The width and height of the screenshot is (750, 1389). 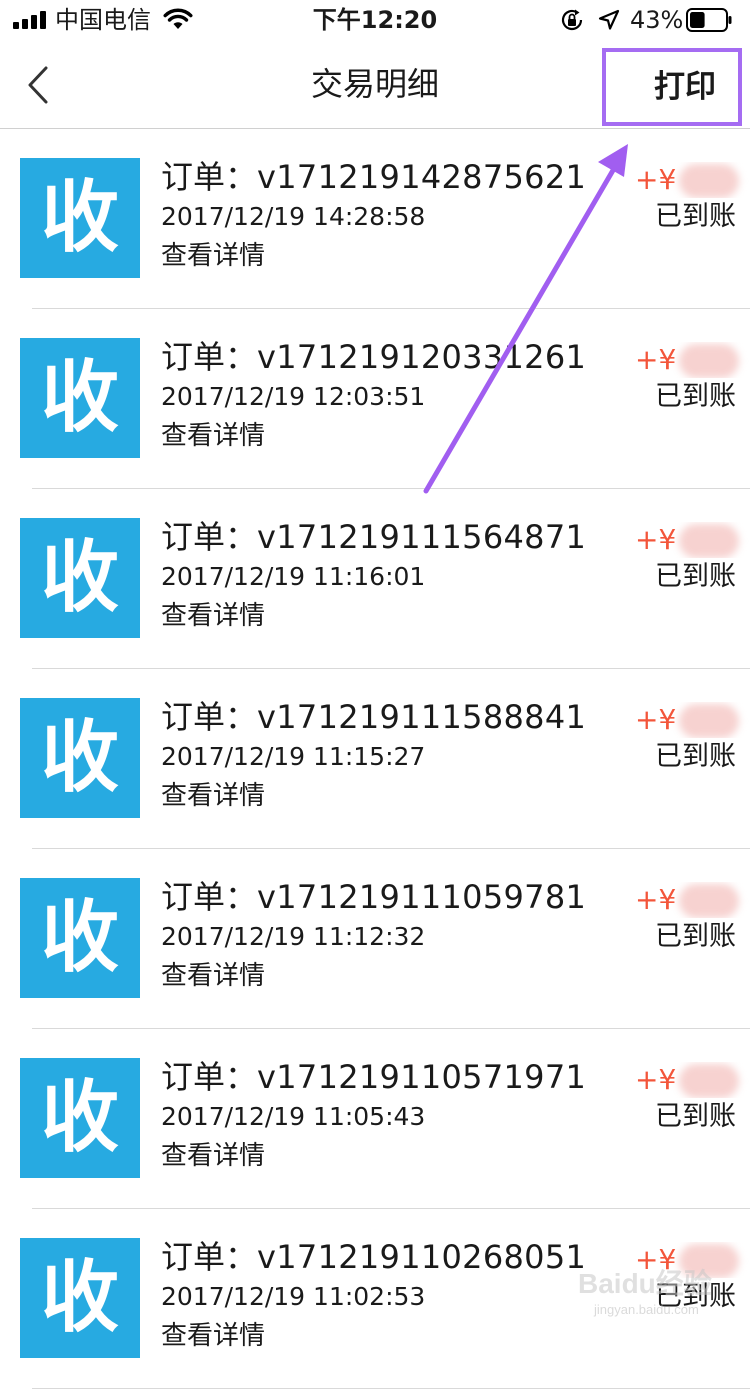 I want to click on transaction-time: 2017/12/19 14:28:58, so click(x=293, y=216).